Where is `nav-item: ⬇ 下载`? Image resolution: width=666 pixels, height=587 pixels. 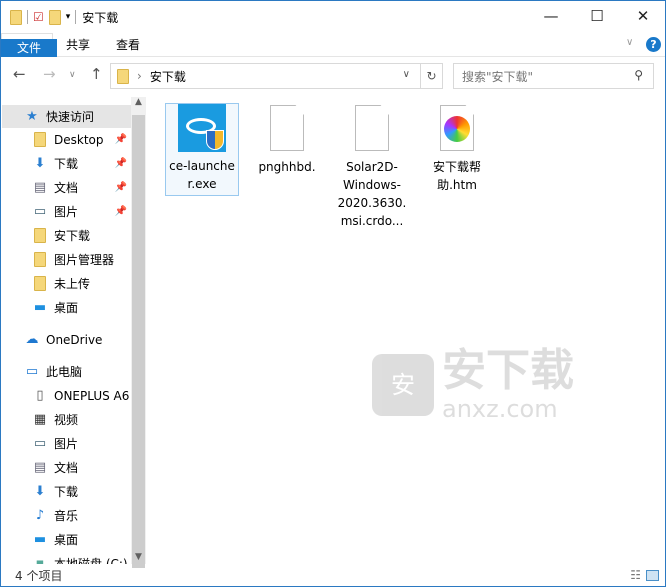
nav-item: ⬇ 下载 is located at coordinates (66, 491).